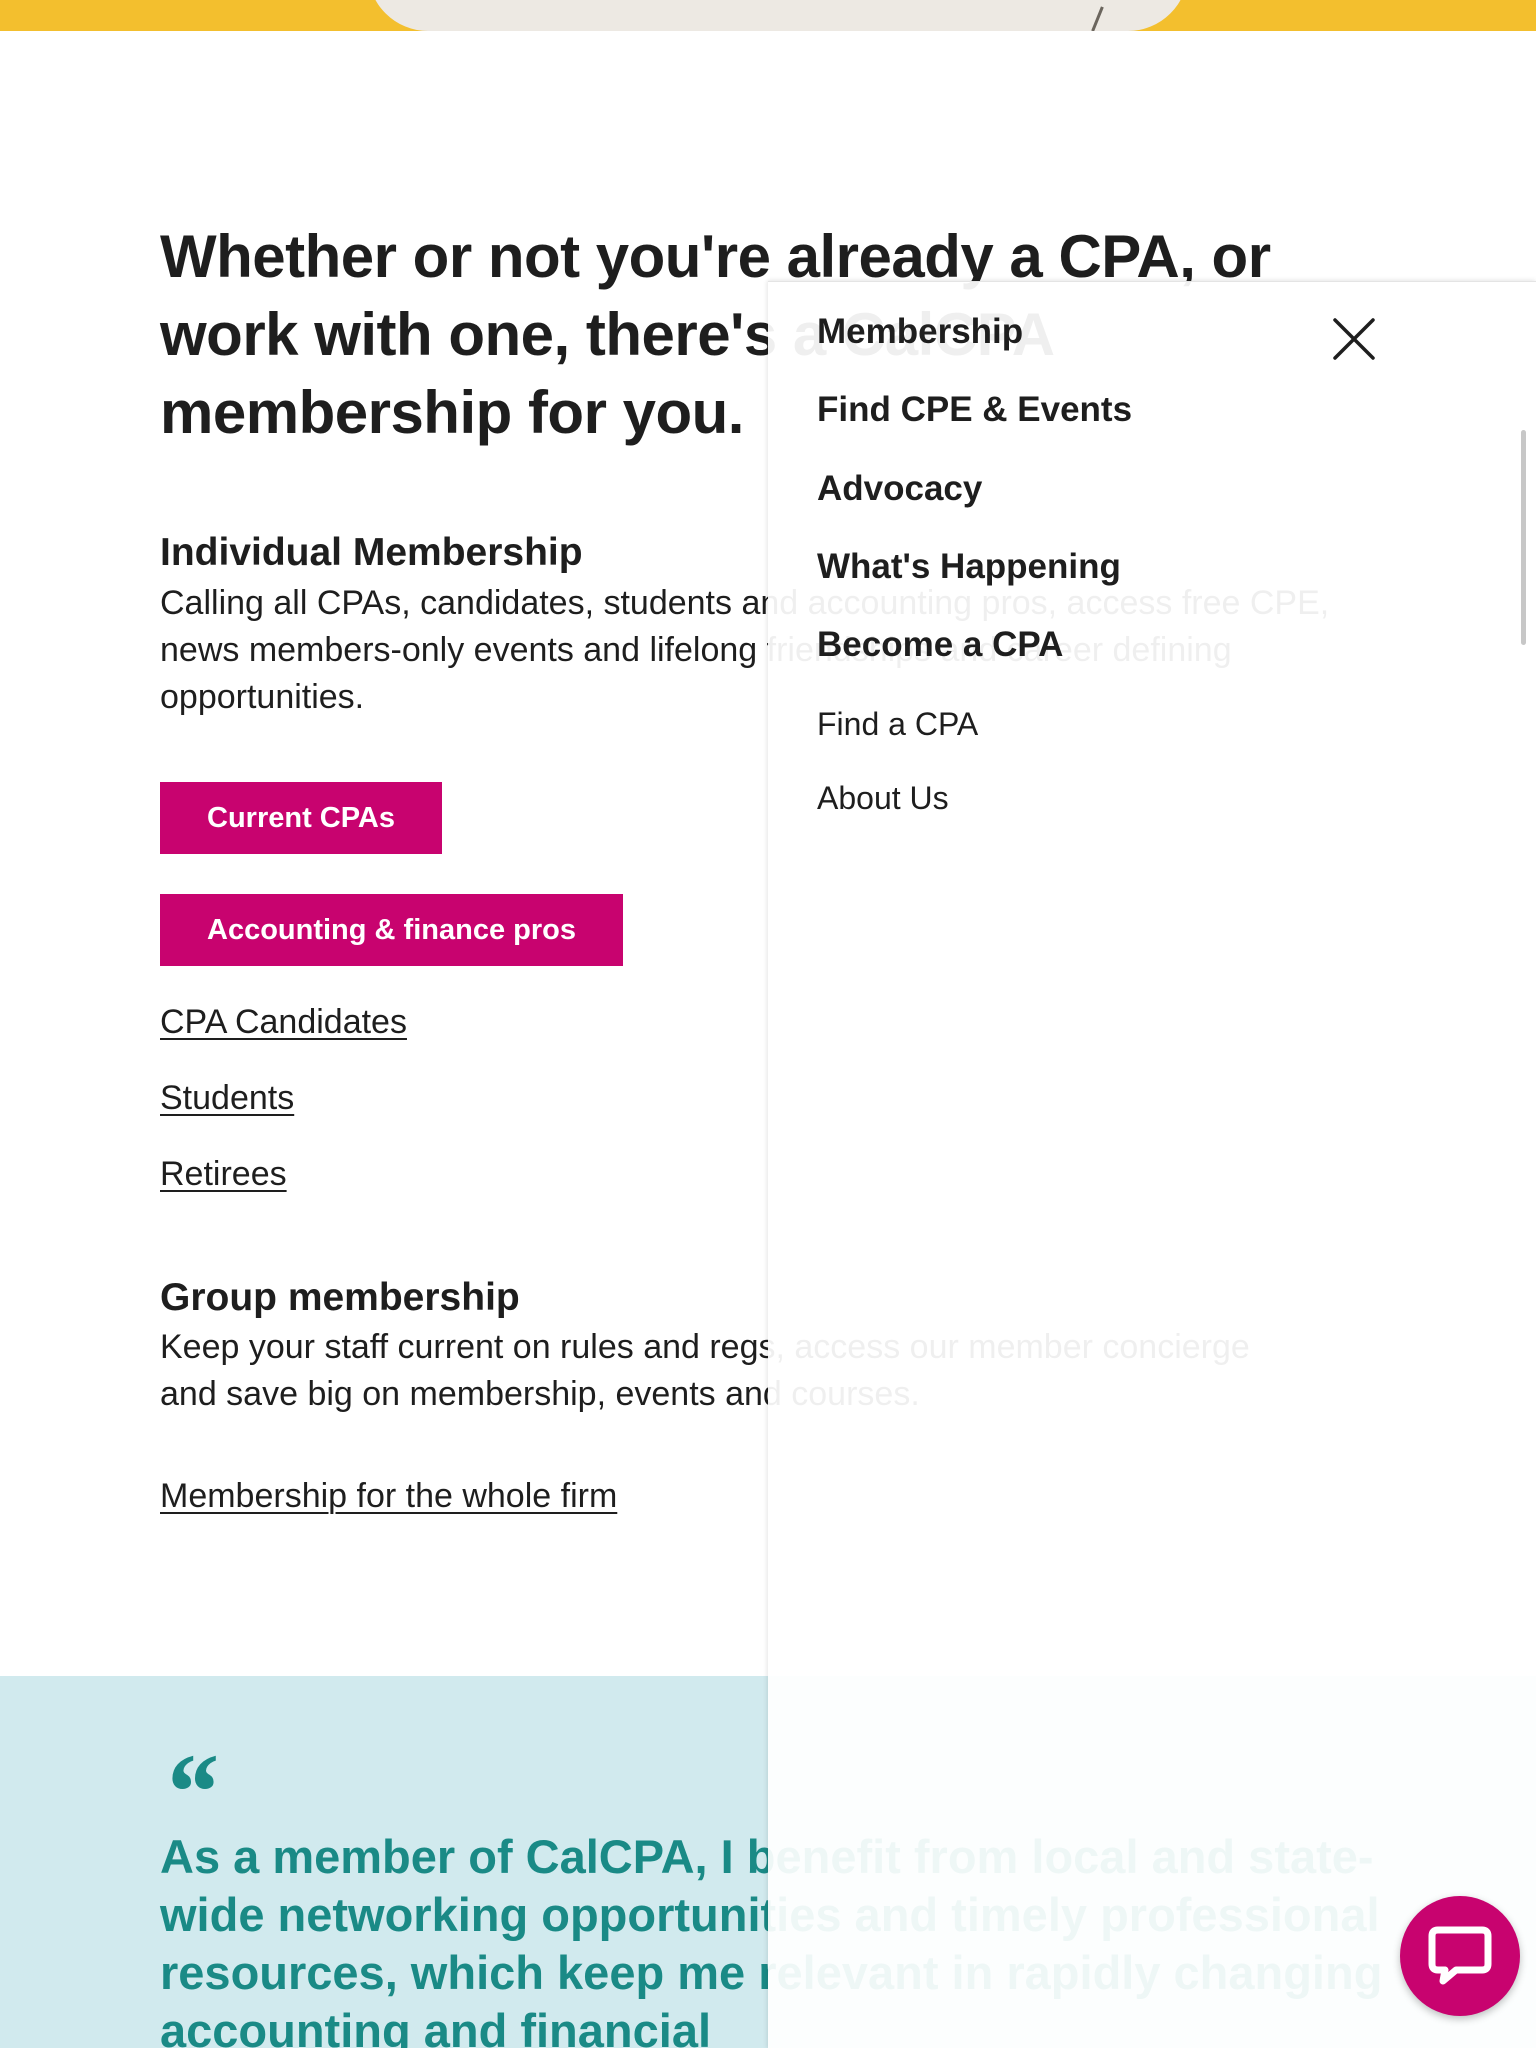 Image resolution: width=1536 pixels, height=2048 pixels. Describe the element at coordinates (371, 552) in the screenshot. I see `individual-membership-title: Individual Membership` at that location.